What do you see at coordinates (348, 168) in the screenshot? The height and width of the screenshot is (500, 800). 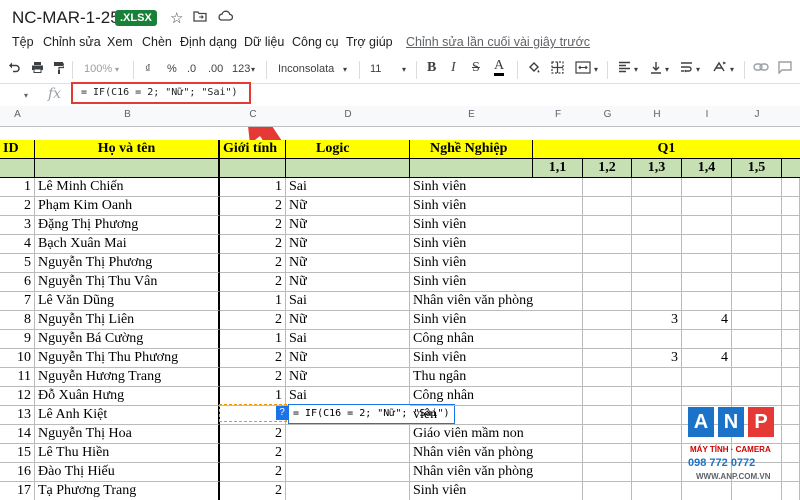 I see `sub-header-cell` at bounding box center [348, 168].